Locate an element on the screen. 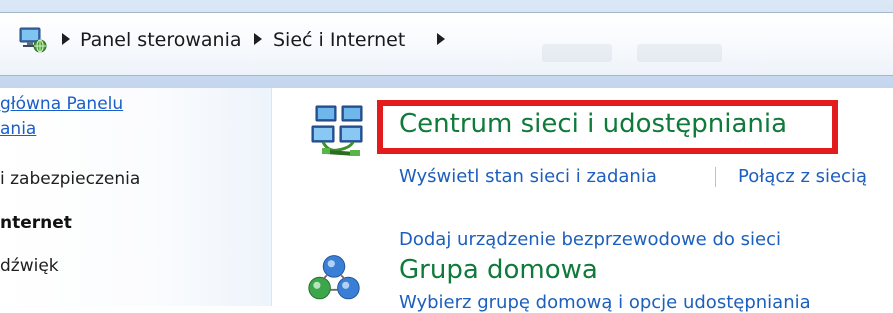 This screenshot has width=893, height=313. nav-link-control-panel-home-line2: ania is located at coordinates (18, 129).